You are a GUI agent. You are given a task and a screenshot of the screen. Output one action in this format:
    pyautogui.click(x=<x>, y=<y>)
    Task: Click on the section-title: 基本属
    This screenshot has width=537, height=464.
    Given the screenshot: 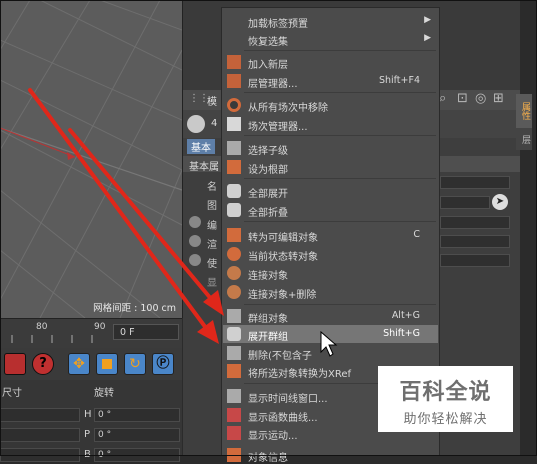 What is the action you would take?
    pyautogui.click(x=204, y=167)
    